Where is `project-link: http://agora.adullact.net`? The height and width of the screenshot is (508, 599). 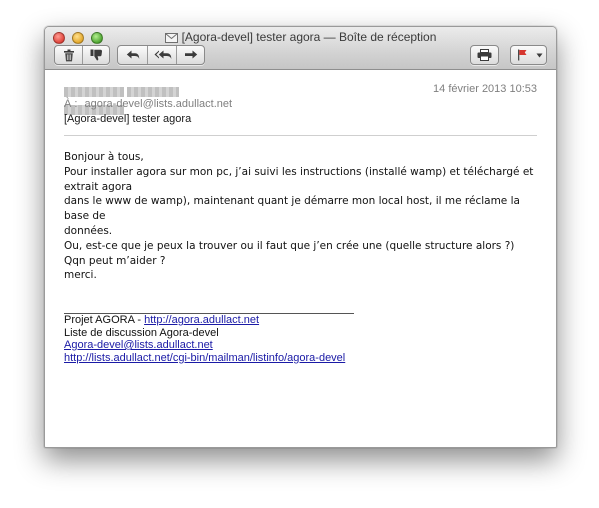
project-link: http://agora.adullact.net is located at coordinates (201, 320).